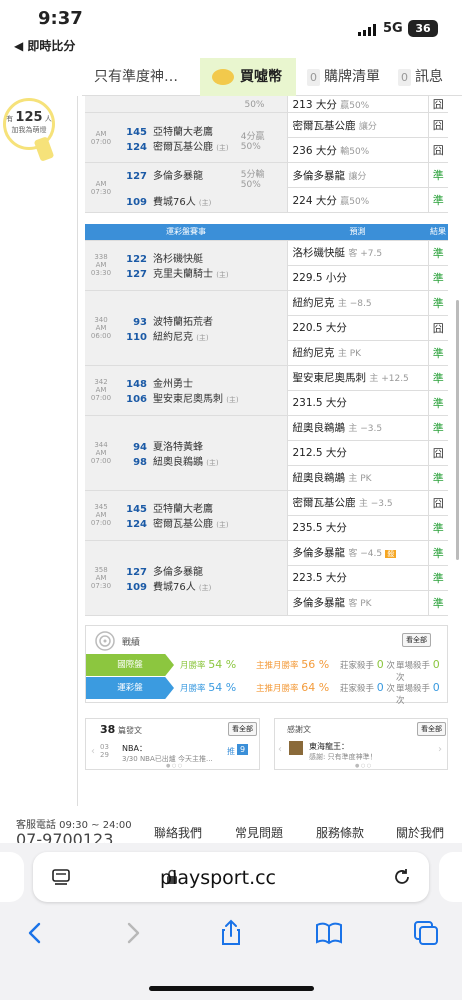  I want to click on next-tab-edge, so click(450, 877).